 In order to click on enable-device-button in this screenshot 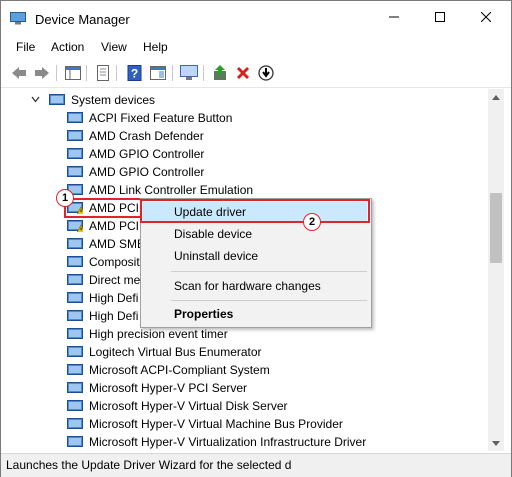, I will do `click(266, 73)`.